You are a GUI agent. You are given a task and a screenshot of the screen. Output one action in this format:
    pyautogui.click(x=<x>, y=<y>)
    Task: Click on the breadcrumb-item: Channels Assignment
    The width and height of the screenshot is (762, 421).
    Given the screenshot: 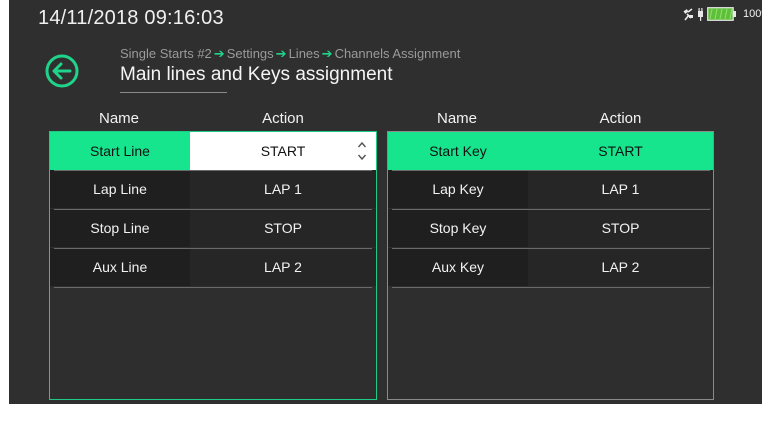 What is the action you would take?
    pyautogui.click(x=397, y=53)
    